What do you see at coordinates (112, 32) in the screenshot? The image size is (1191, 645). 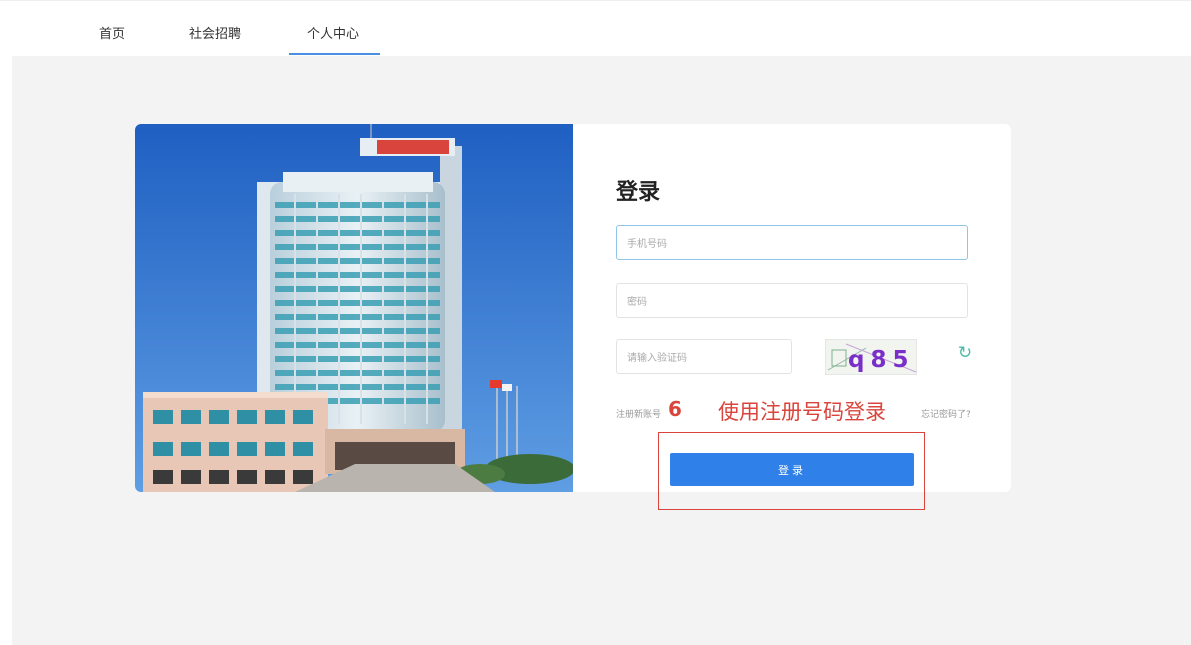 I see `nav-item-home: 首页` at bounding box center [112, 32].